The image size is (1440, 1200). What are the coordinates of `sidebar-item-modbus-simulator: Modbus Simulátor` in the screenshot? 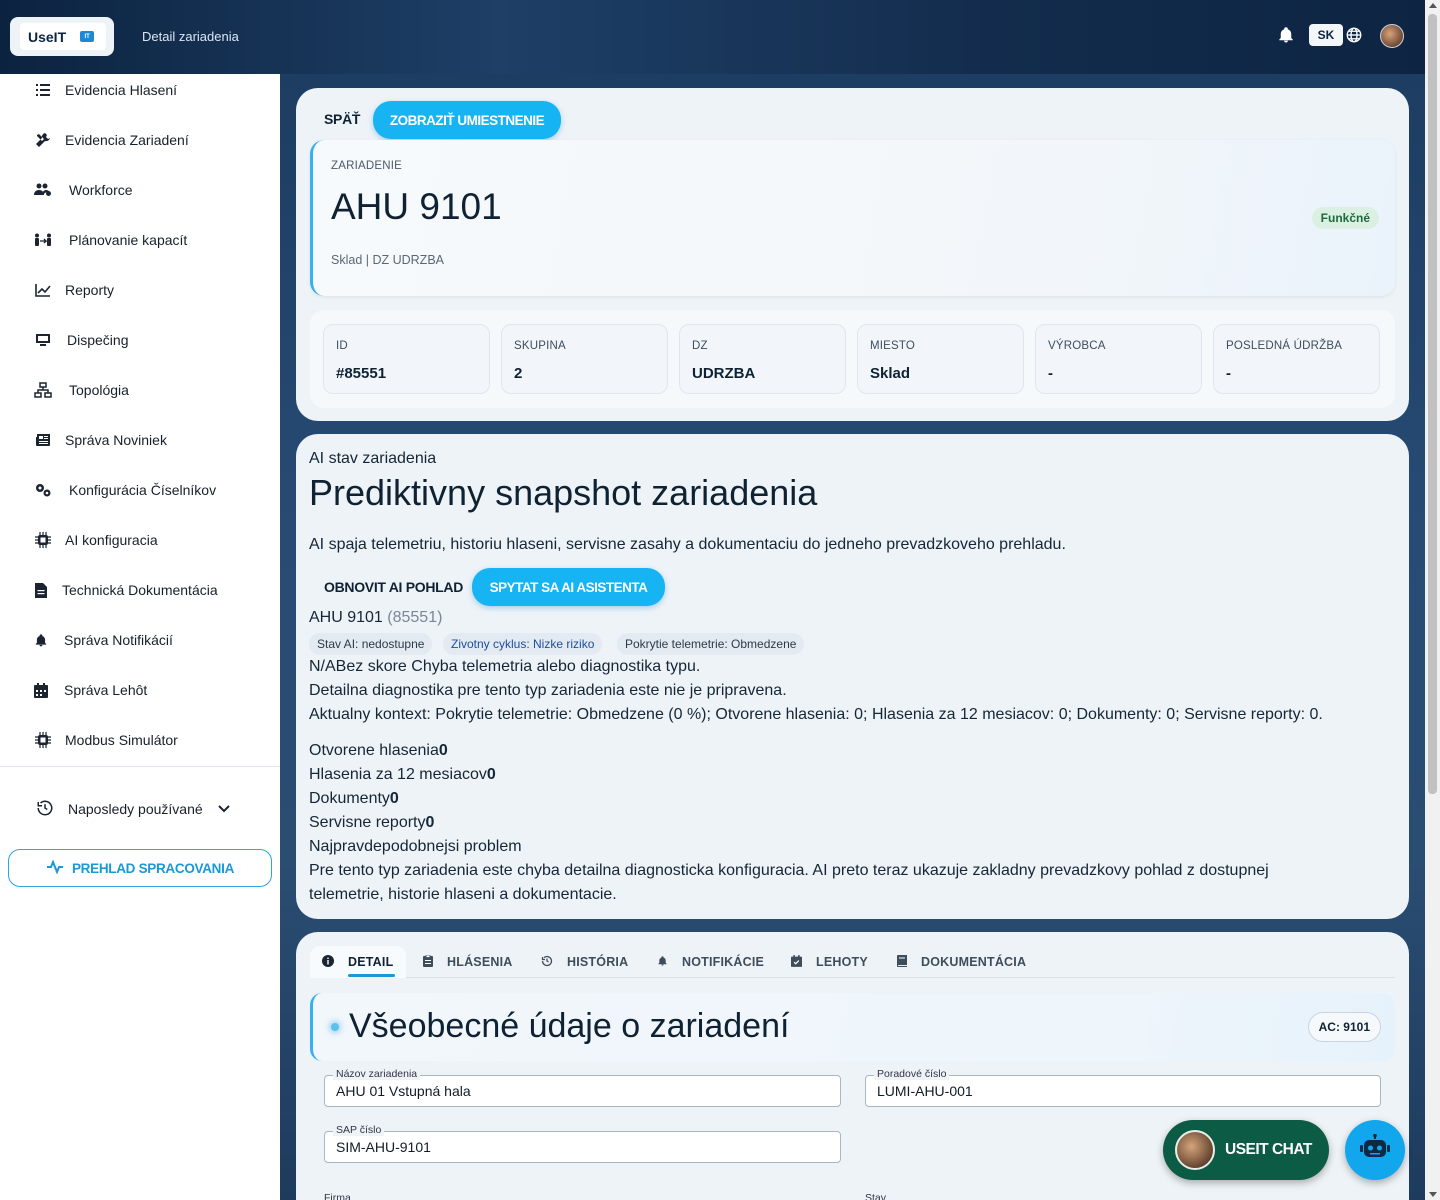 It's located at (140, 740).